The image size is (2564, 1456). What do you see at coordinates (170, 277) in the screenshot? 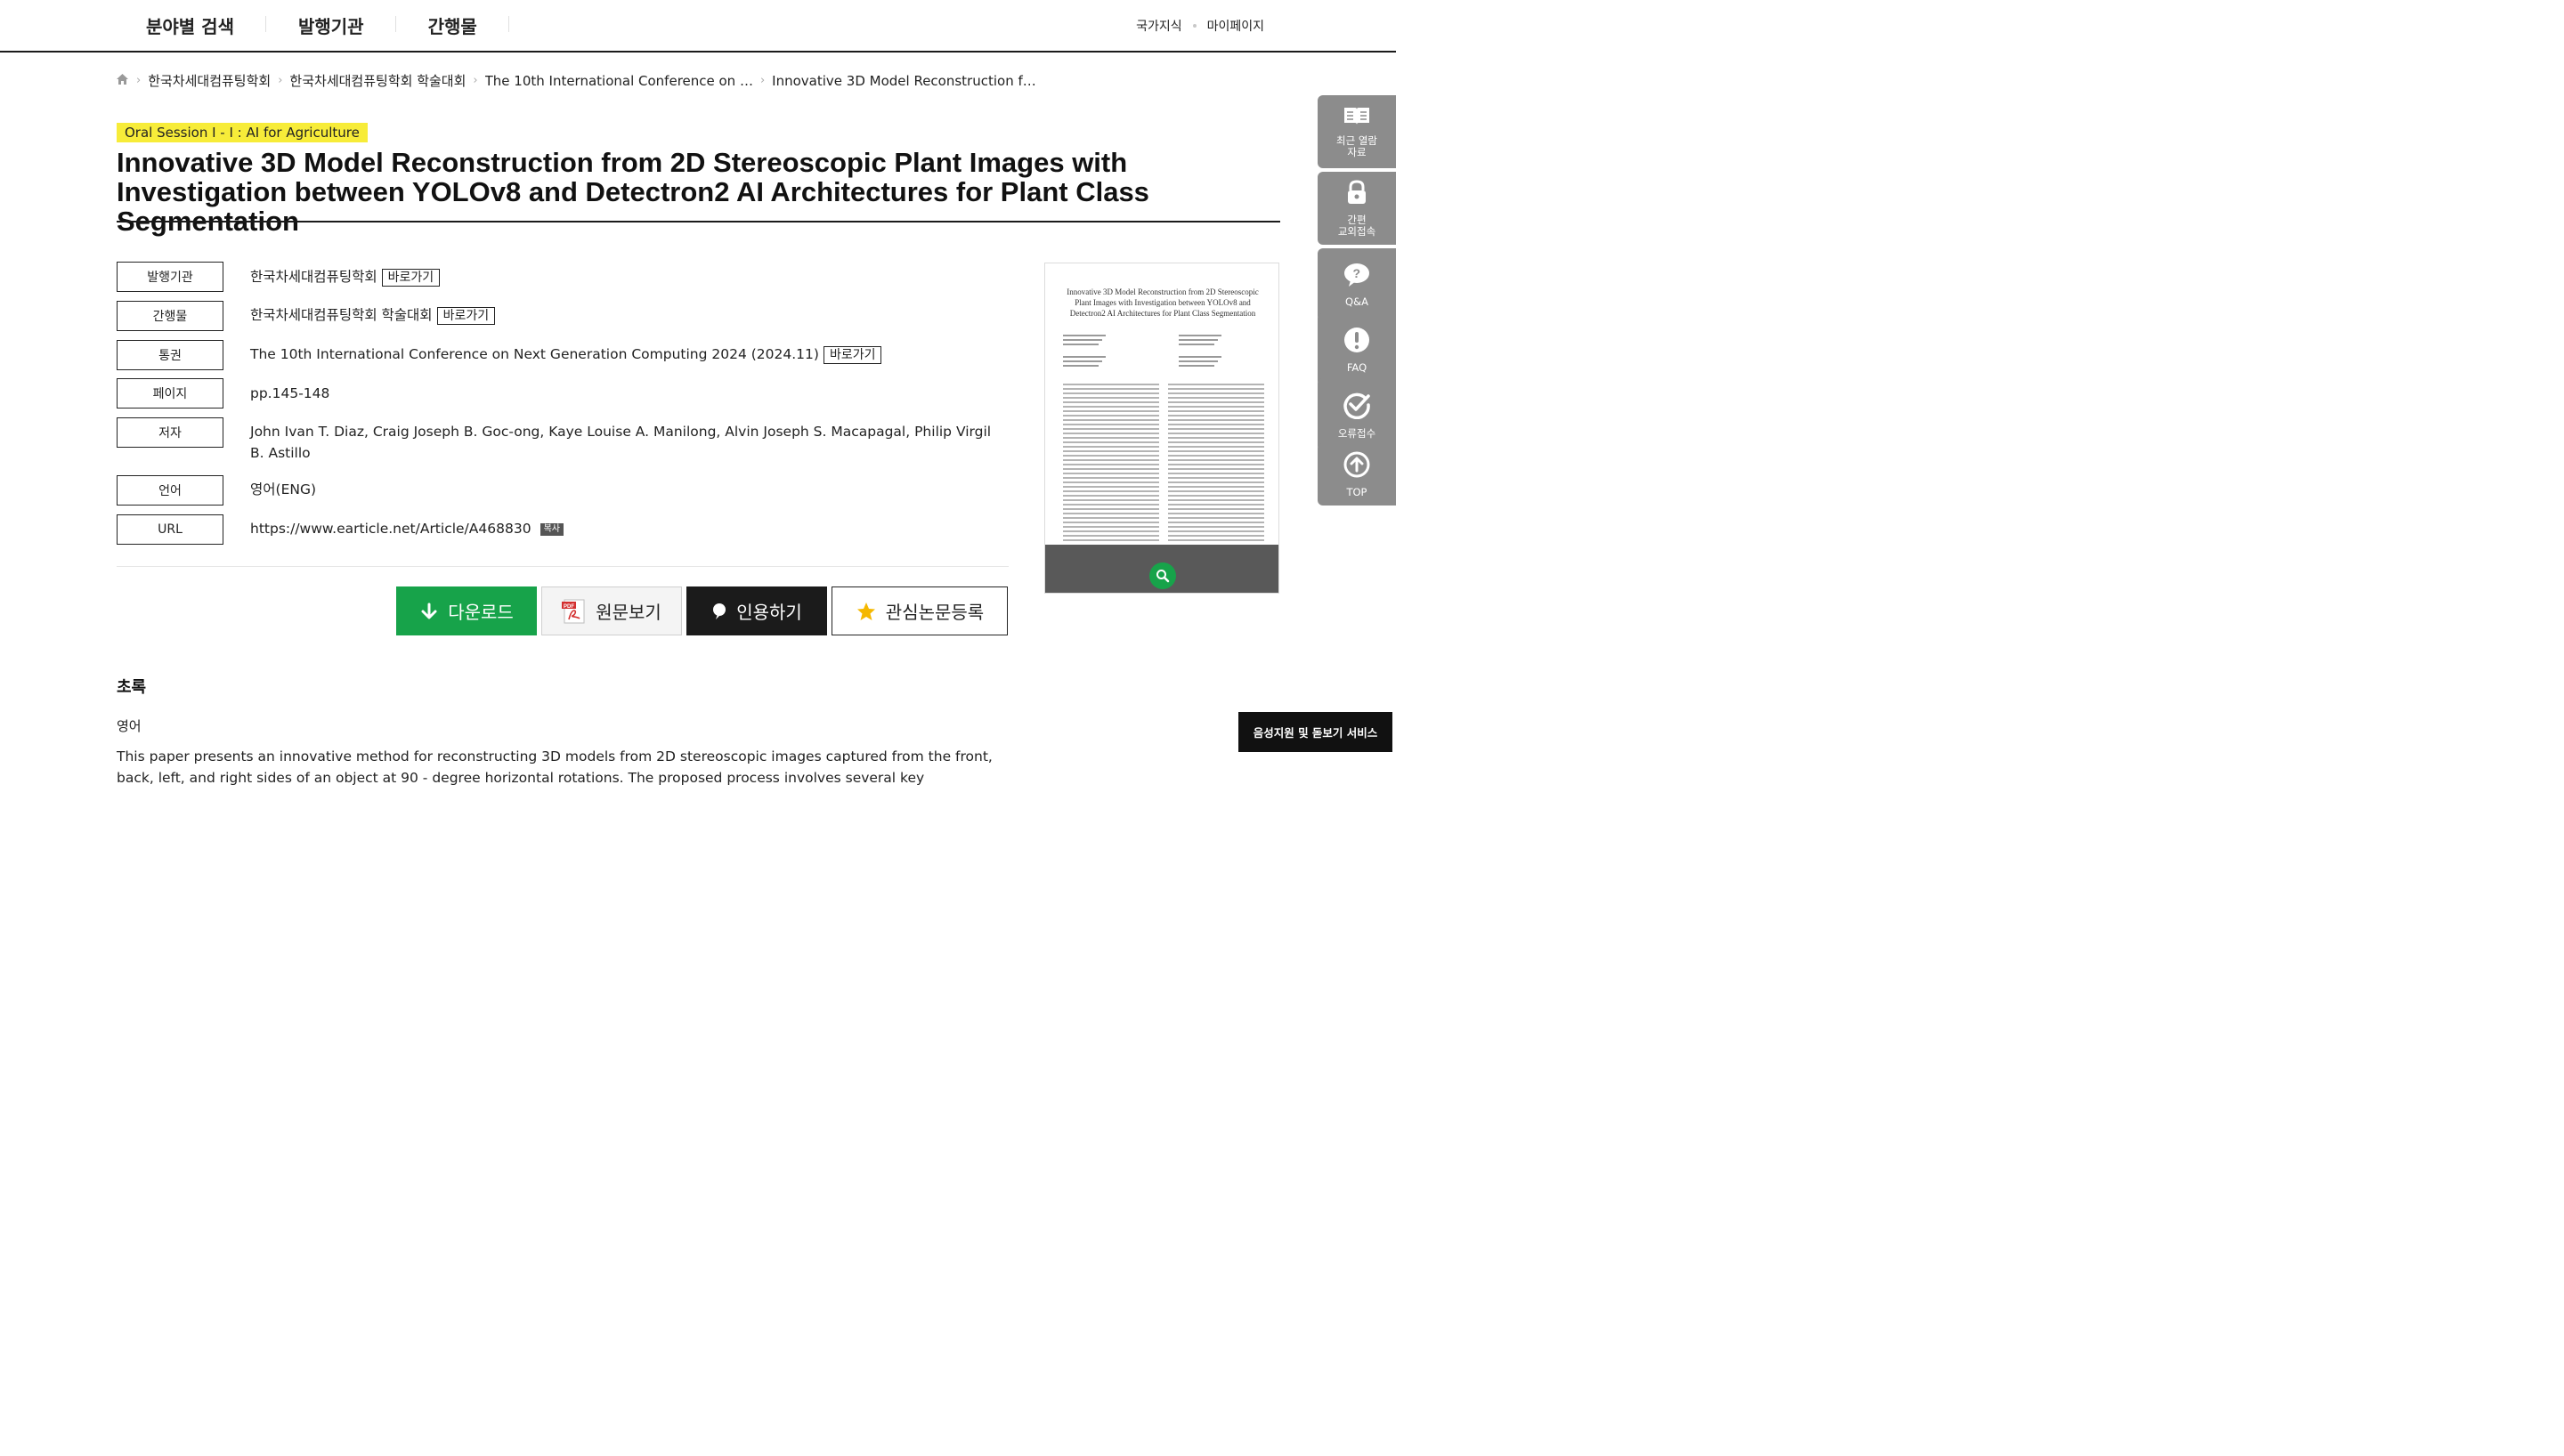
I see `publisher-label: 발행기관` at bounding box center [170, 277].